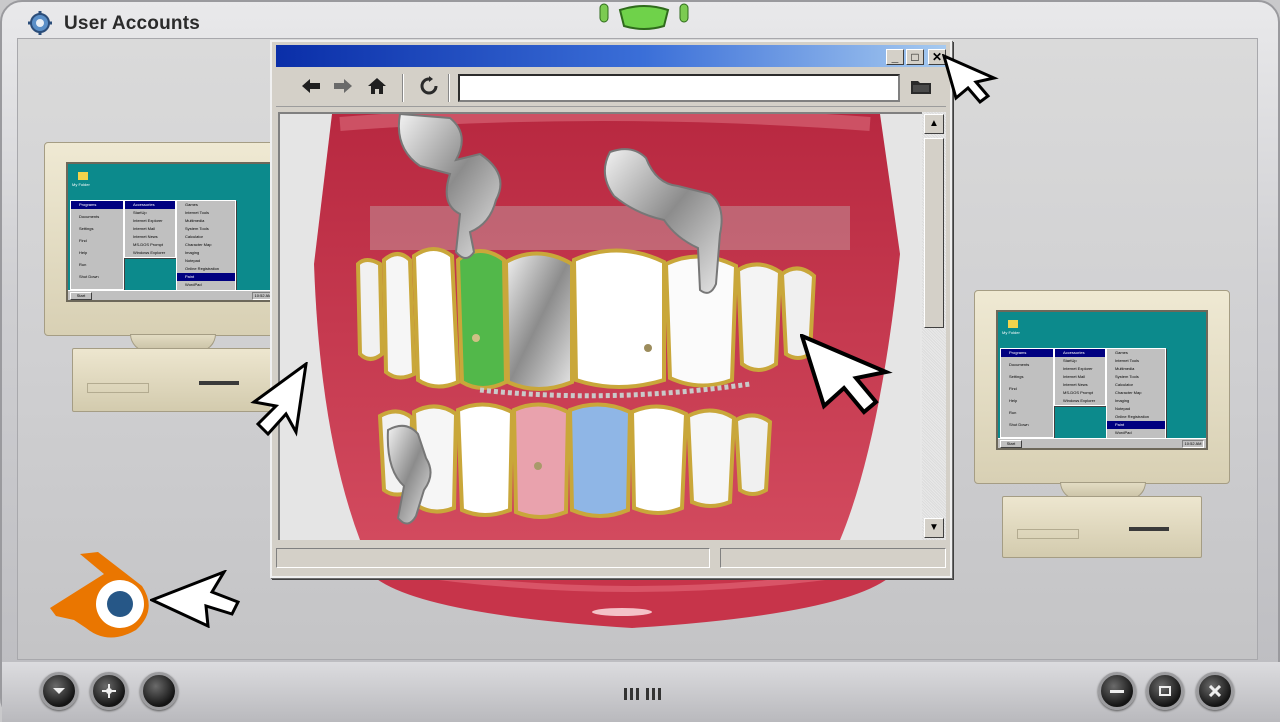  I want to click on gear-icon, so click(40, 23).